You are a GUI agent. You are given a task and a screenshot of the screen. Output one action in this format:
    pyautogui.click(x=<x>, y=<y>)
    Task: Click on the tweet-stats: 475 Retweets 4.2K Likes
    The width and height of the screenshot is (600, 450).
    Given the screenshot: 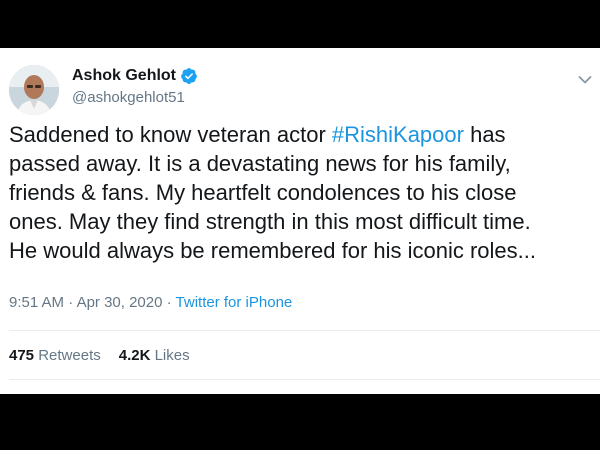 What is the action you would take?
    pyautogui.click(x=99, y=355)
    